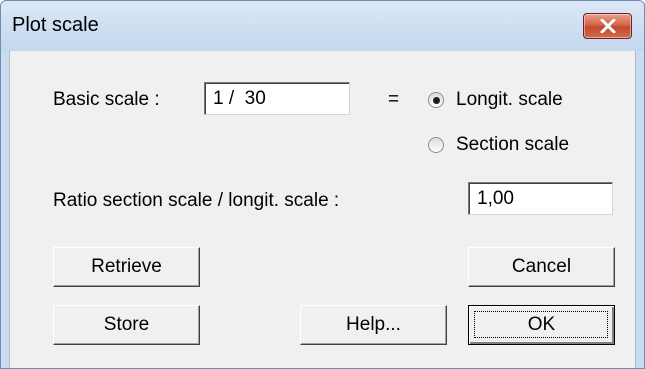  I want to click on close-button, so click(607, 26).